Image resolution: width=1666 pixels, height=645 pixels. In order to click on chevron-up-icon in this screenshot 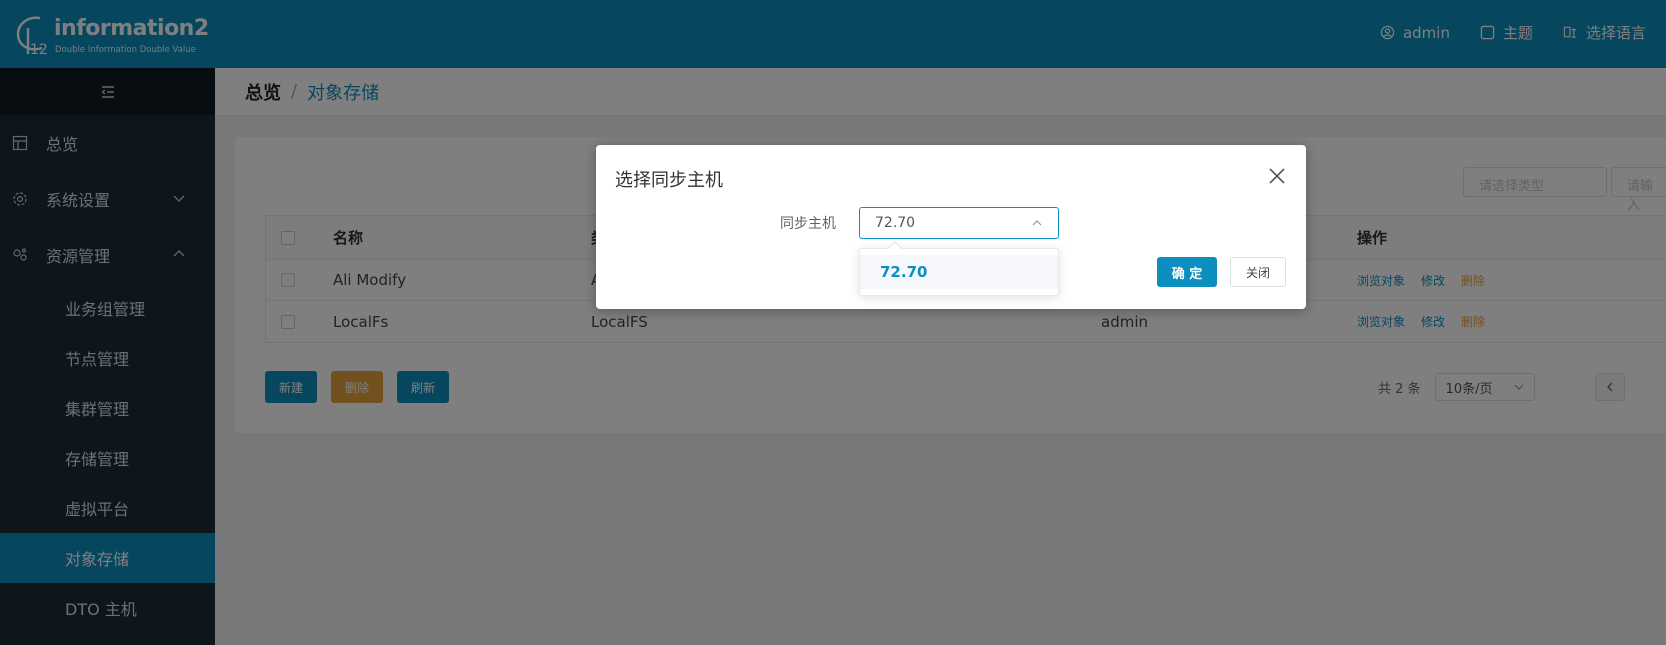, I will do `click(1037, 223)`.